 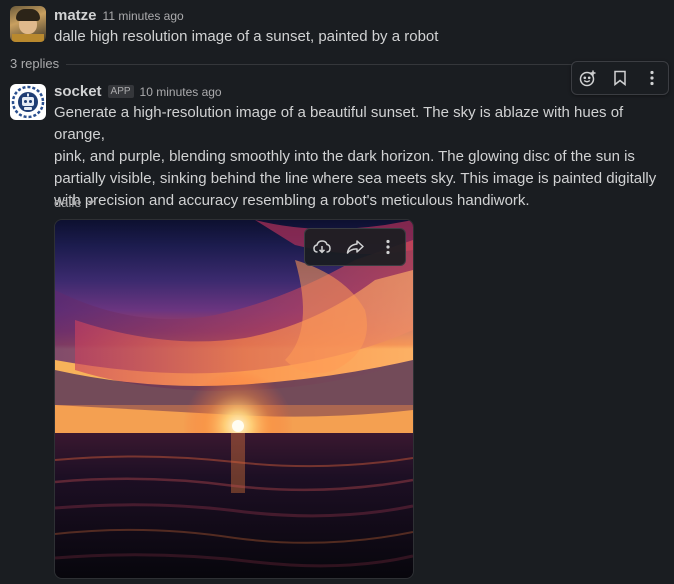 What do you see at coordinates (34, 63) in the screenshot?
I see `replies-count: 3 replies` at bounding box center [34, 63].